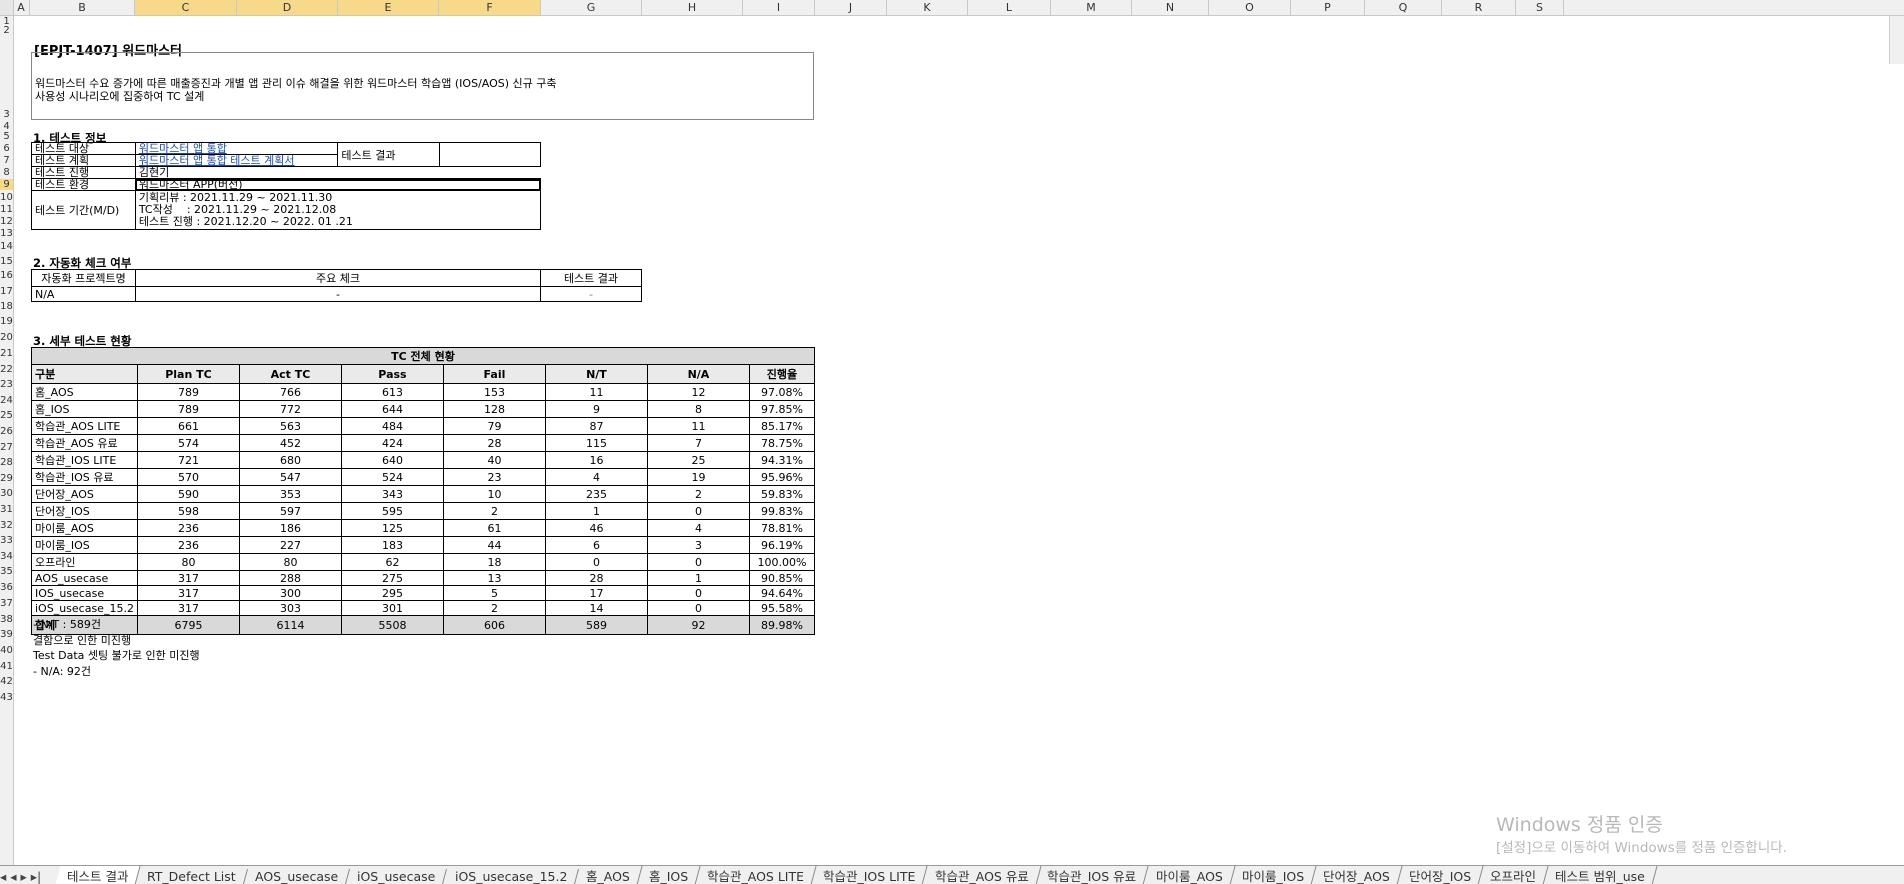  I want to click on sheet-tab: 마이룸_AOS, so click(1190, 875).